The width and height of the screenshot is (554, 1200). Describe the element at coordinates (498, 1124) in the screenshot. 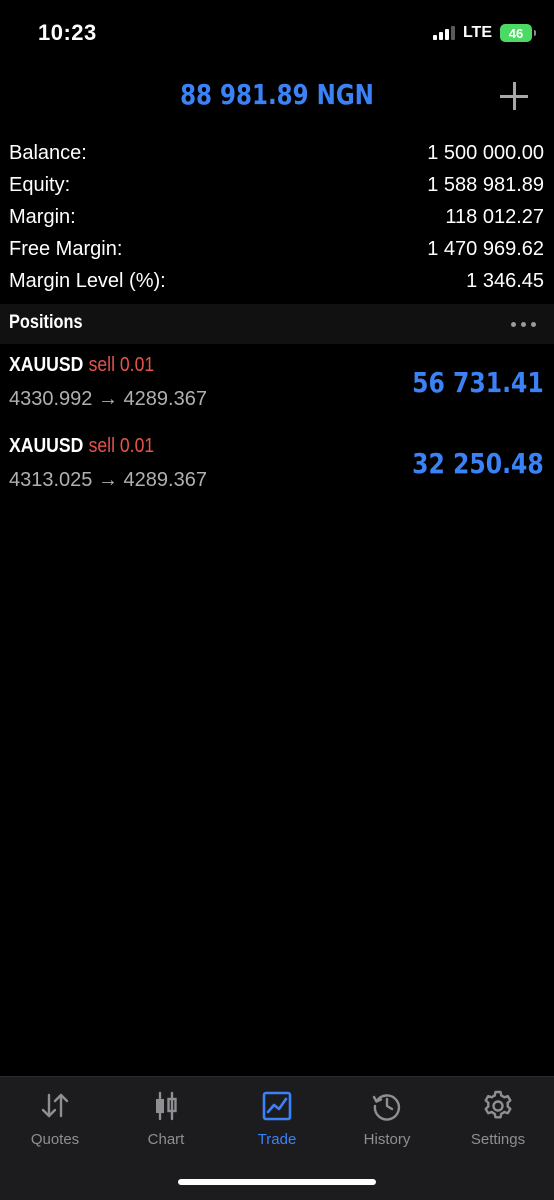

I see `tab-settings: Settings` at that location.